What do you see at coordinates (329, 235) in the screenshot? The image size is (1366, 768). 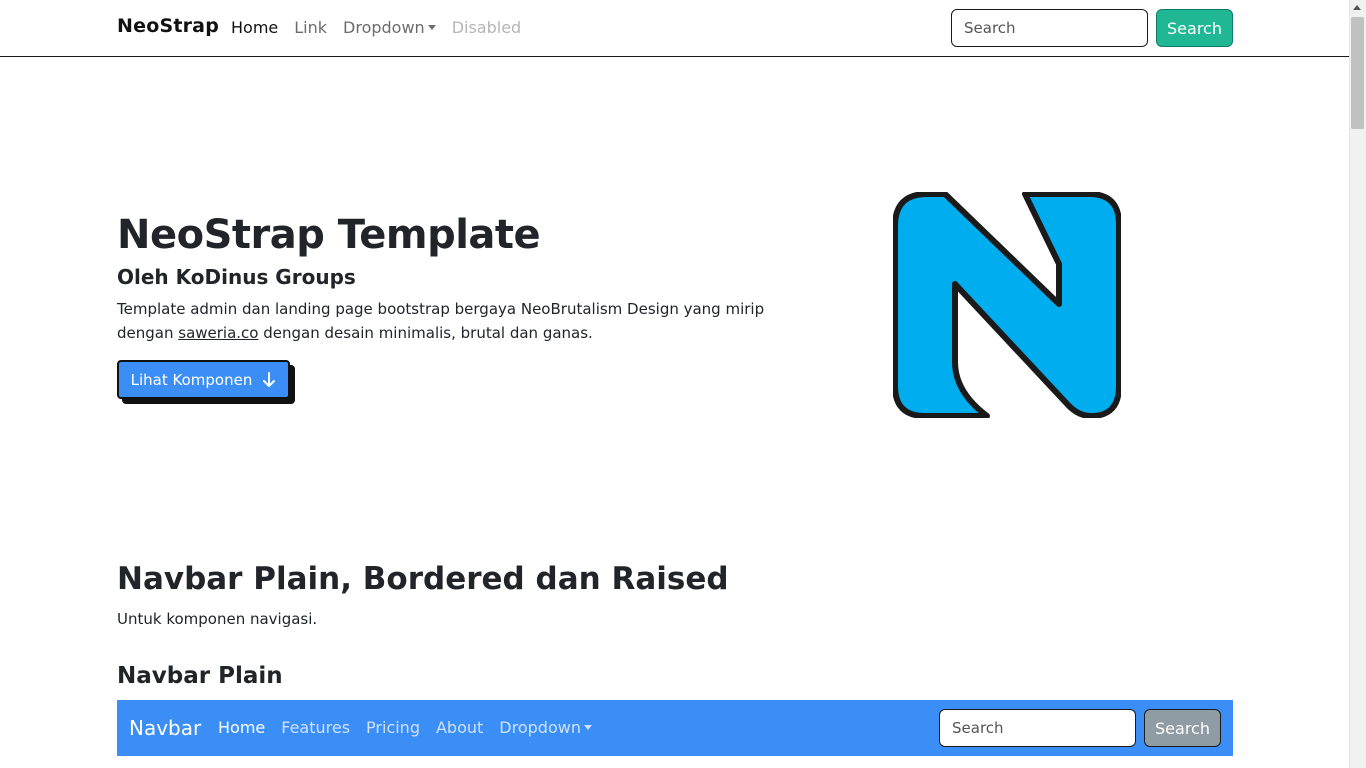 I see `hero-title: NeoStrap Template` at bounding box center [329, 235].